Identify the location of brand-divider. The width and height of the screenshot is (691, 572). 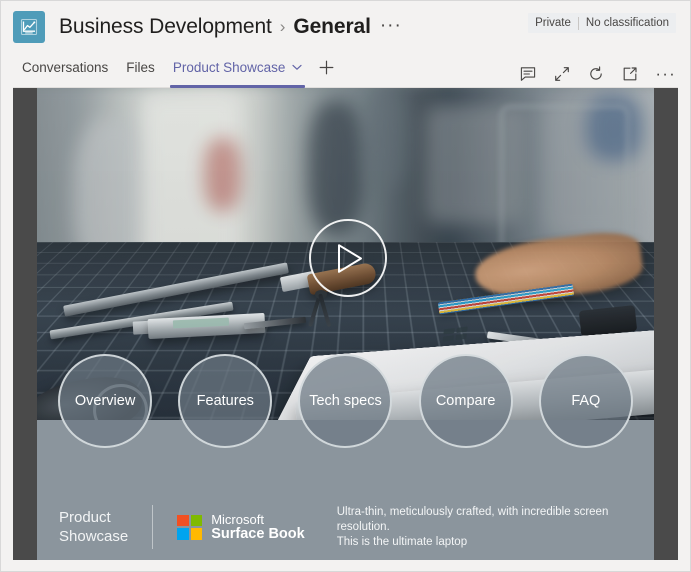
(153, 527).